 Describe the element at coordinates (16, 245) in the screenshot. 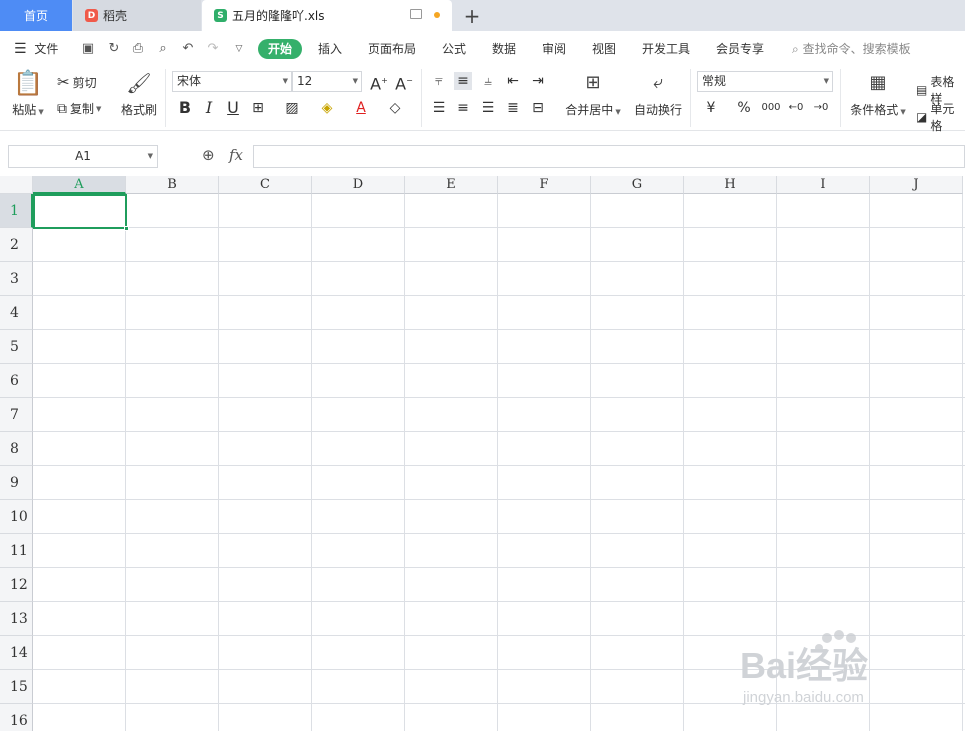

I see `row-header-2: 2` at that location.